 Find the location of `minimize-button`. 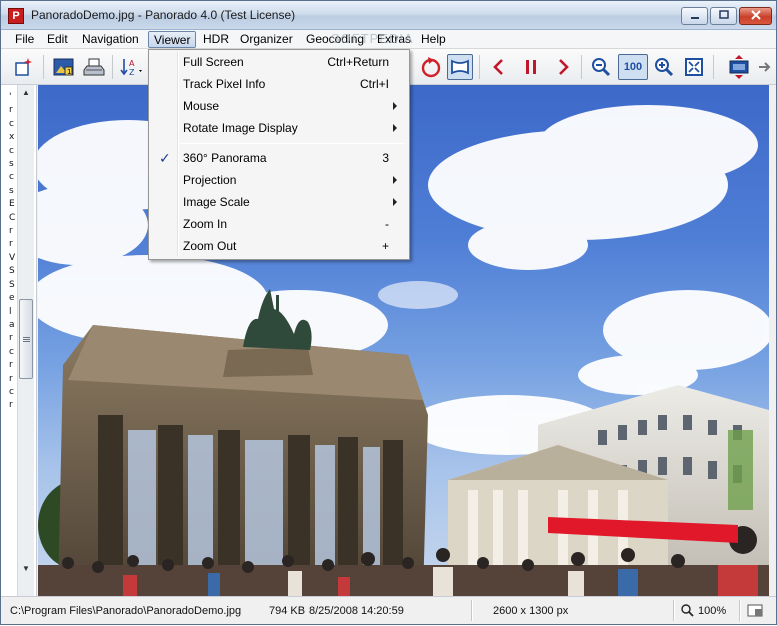

minimize-button is located at coordinates (694, 16).